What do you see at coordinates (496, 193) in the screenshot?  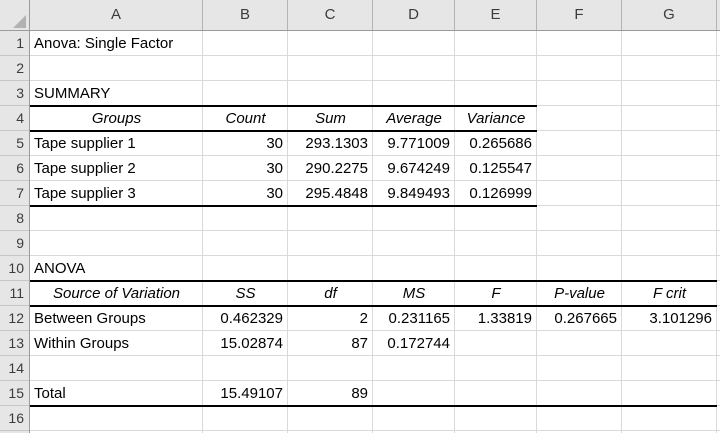 I see `summary-row-variance: 0.126999` at bounding box center [496, 193].